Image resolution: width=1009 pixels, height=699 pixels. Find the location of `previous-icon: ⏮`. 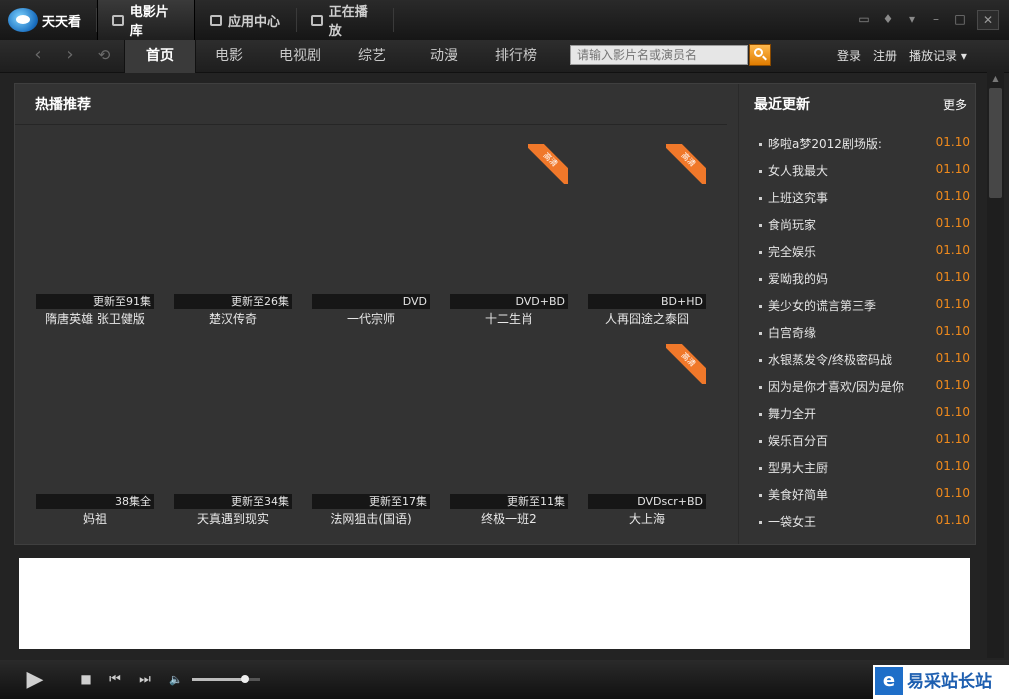

previous-icon: ⏮ is located at coordinates (115, 679).